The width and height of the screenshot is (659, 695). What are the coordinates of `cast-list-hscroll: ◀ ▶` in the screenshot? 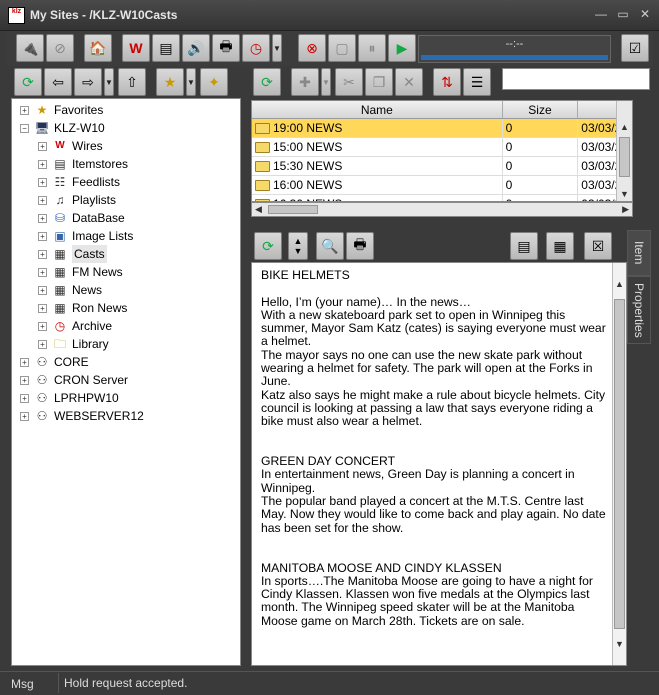 It's located at (442, 209).